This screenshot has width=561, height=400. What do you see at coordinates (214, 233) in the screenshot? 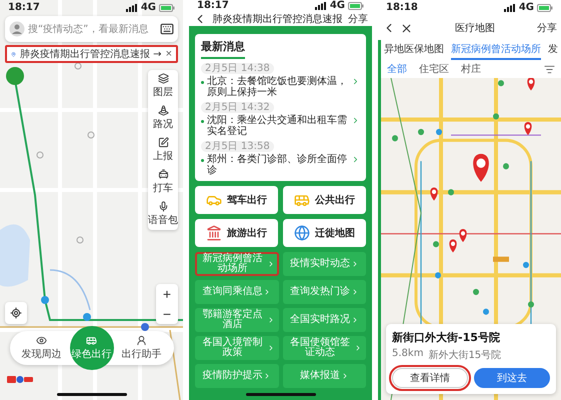
I see `tour-icon` at bounding box center [214, 233].